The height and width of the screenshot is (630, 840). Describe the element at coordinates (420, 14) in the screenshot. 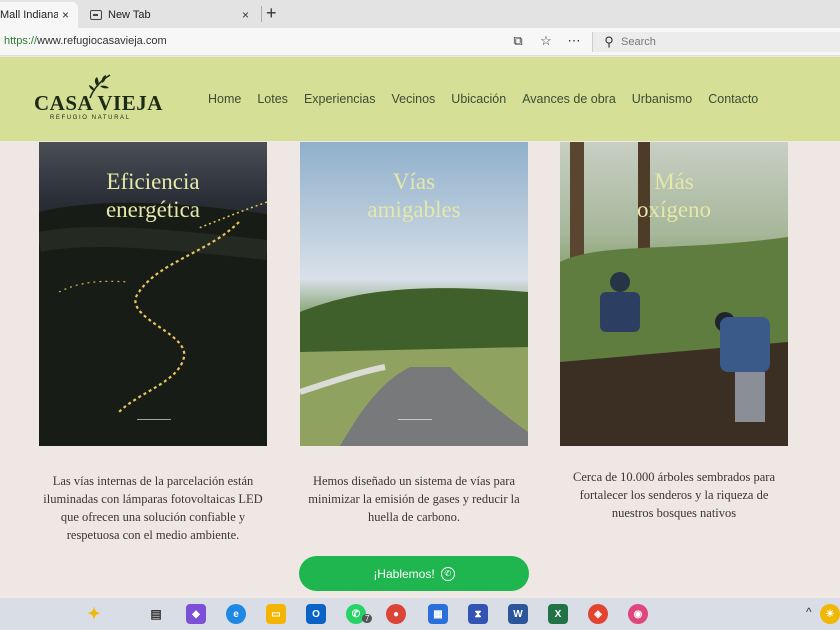

I see `browser-tab-bar: Mall Indiana × New Tab × +` at that location.